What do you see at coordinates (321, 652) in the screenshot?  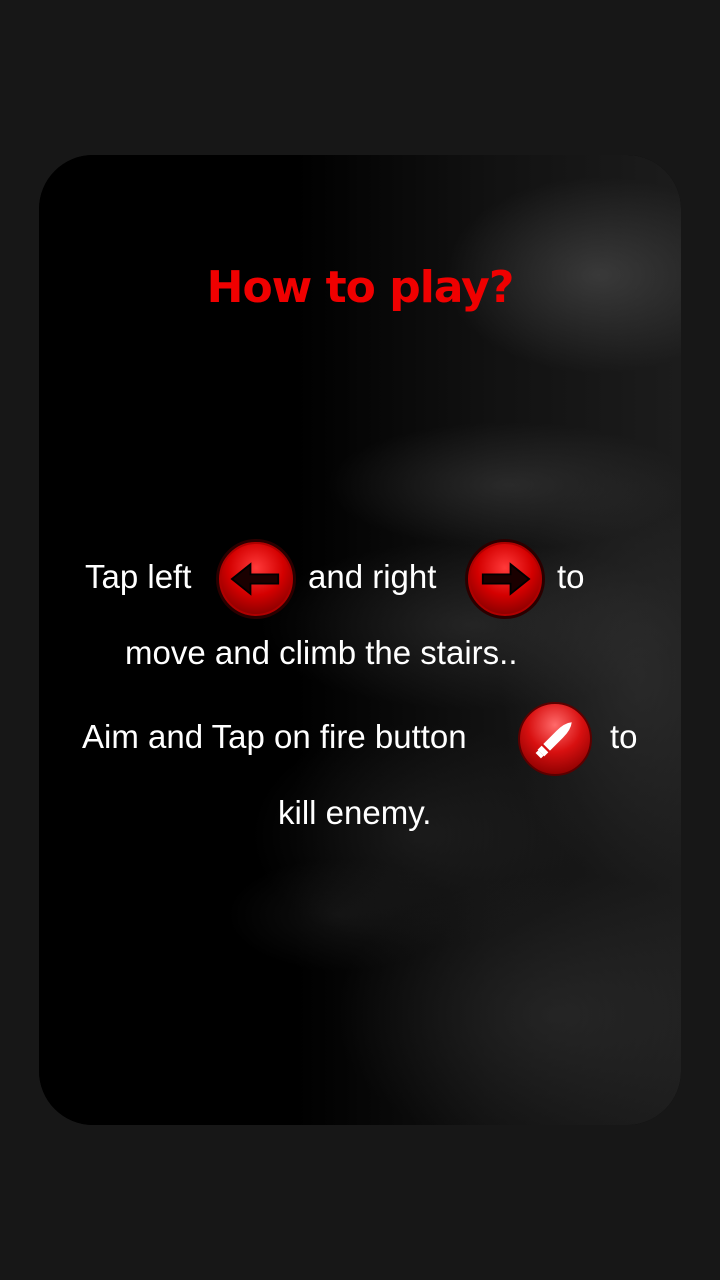 I see `instruction-text-move-climb: move and climb the stairs..` at bounding box center [321, 652].